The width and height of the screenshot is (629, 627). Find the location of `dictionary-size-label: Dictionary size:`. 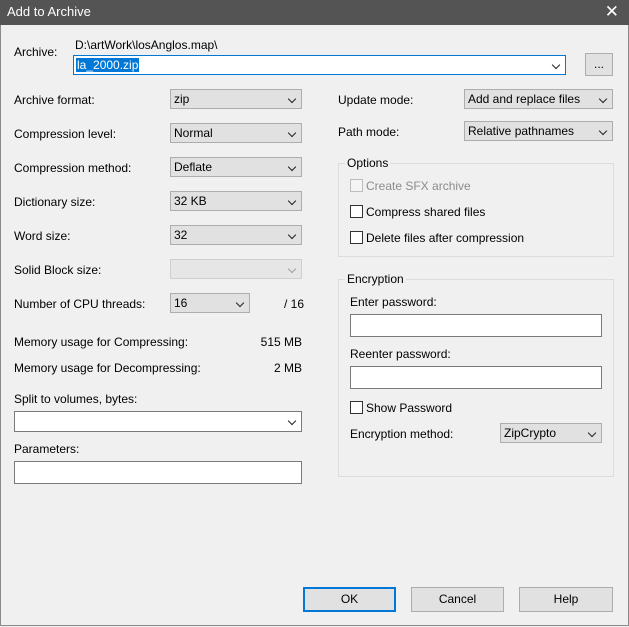

dictionary-size-label: Dictionary size: is located at coordinates (55, 202).